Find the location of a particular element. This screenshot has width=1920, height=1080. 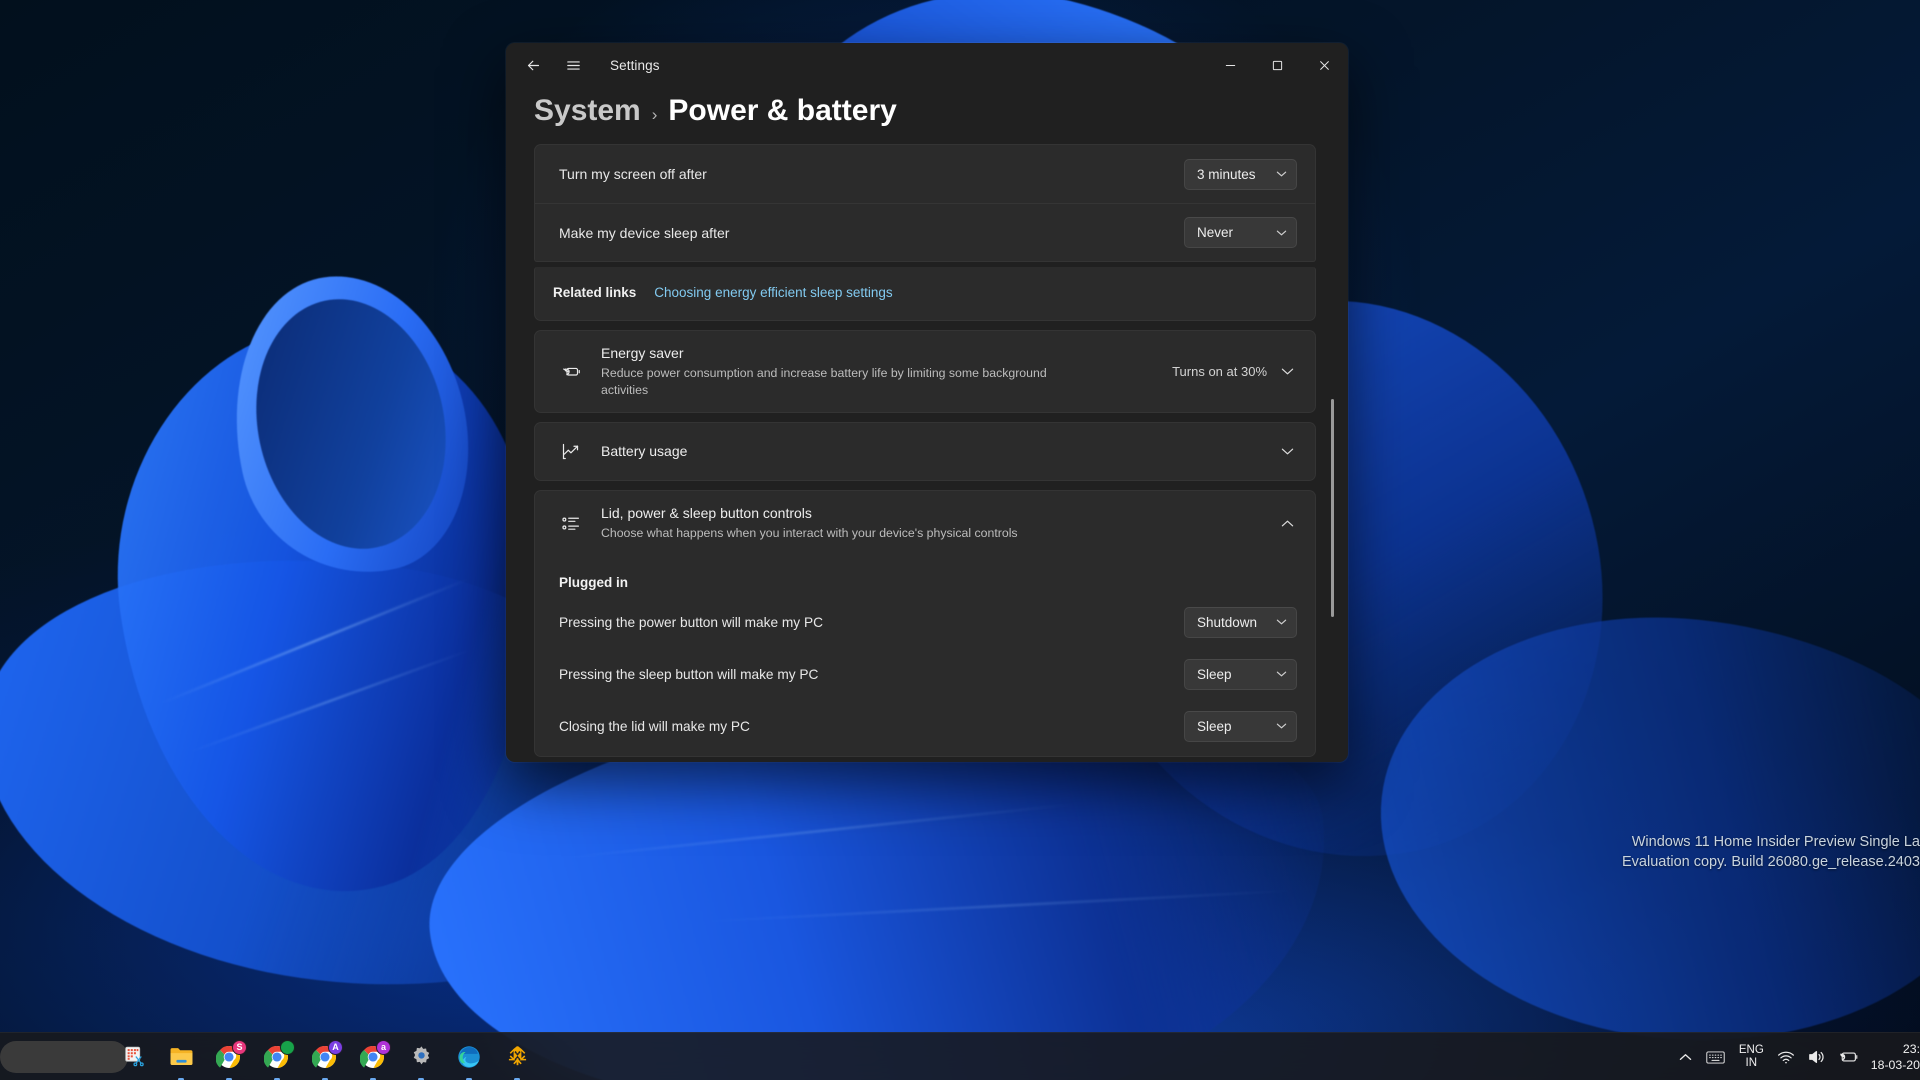

taskbar-item-settings is located at coordinates (421, 1061).